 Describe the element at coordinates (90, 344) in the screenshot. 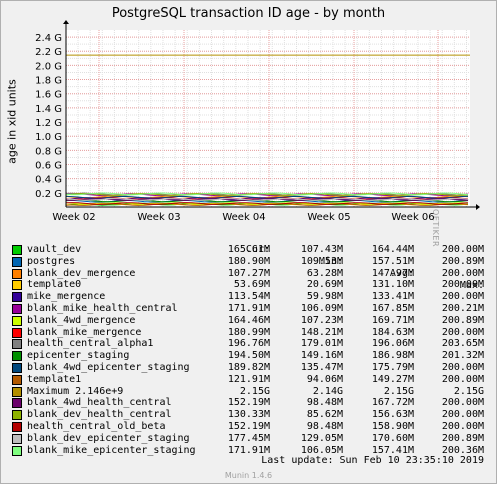

I see `legend-series-name: health_central_alpha1` at that location.